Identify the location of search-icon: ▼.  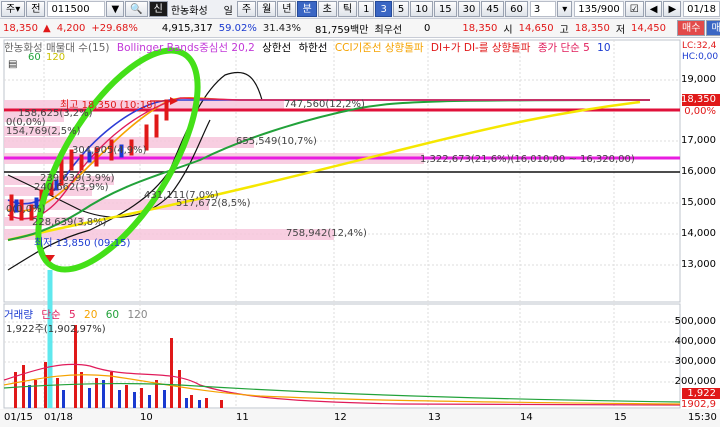
(115, 9).